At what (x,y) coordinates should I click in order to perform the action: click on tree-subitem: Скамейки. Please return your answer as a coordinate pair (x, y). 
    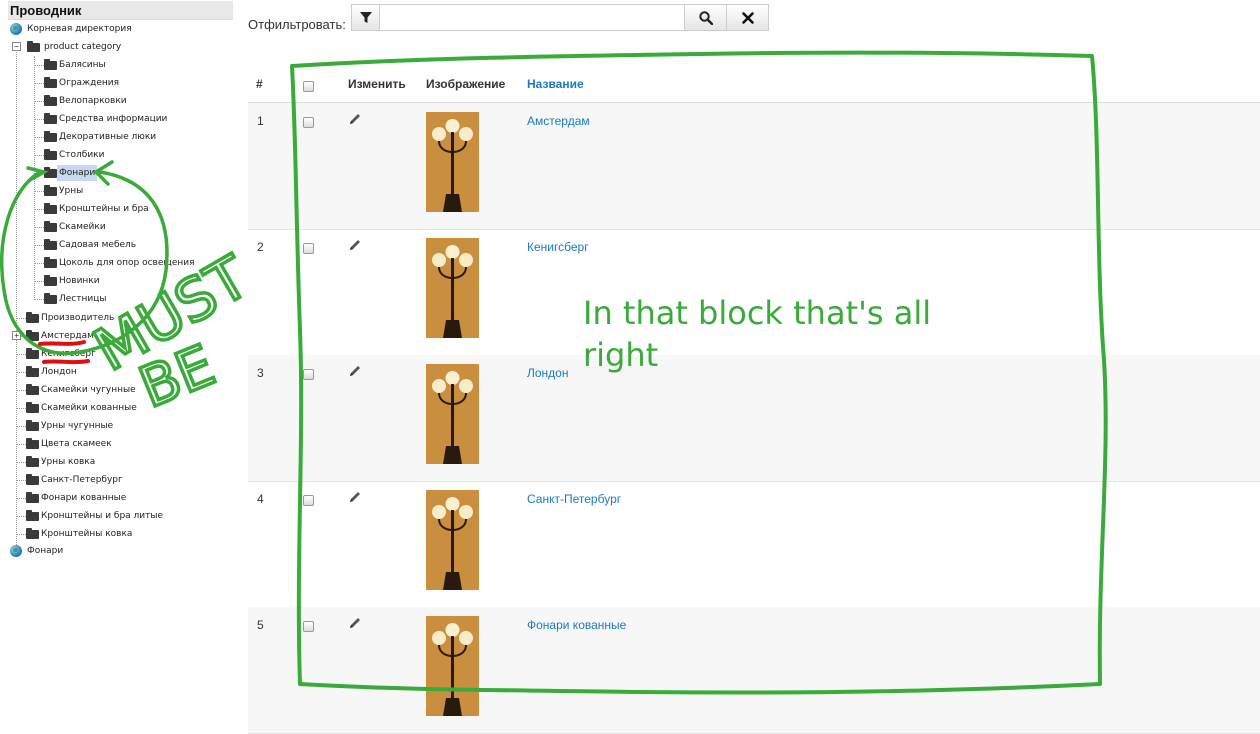
    Looking at the image, I should click on (76, 227).